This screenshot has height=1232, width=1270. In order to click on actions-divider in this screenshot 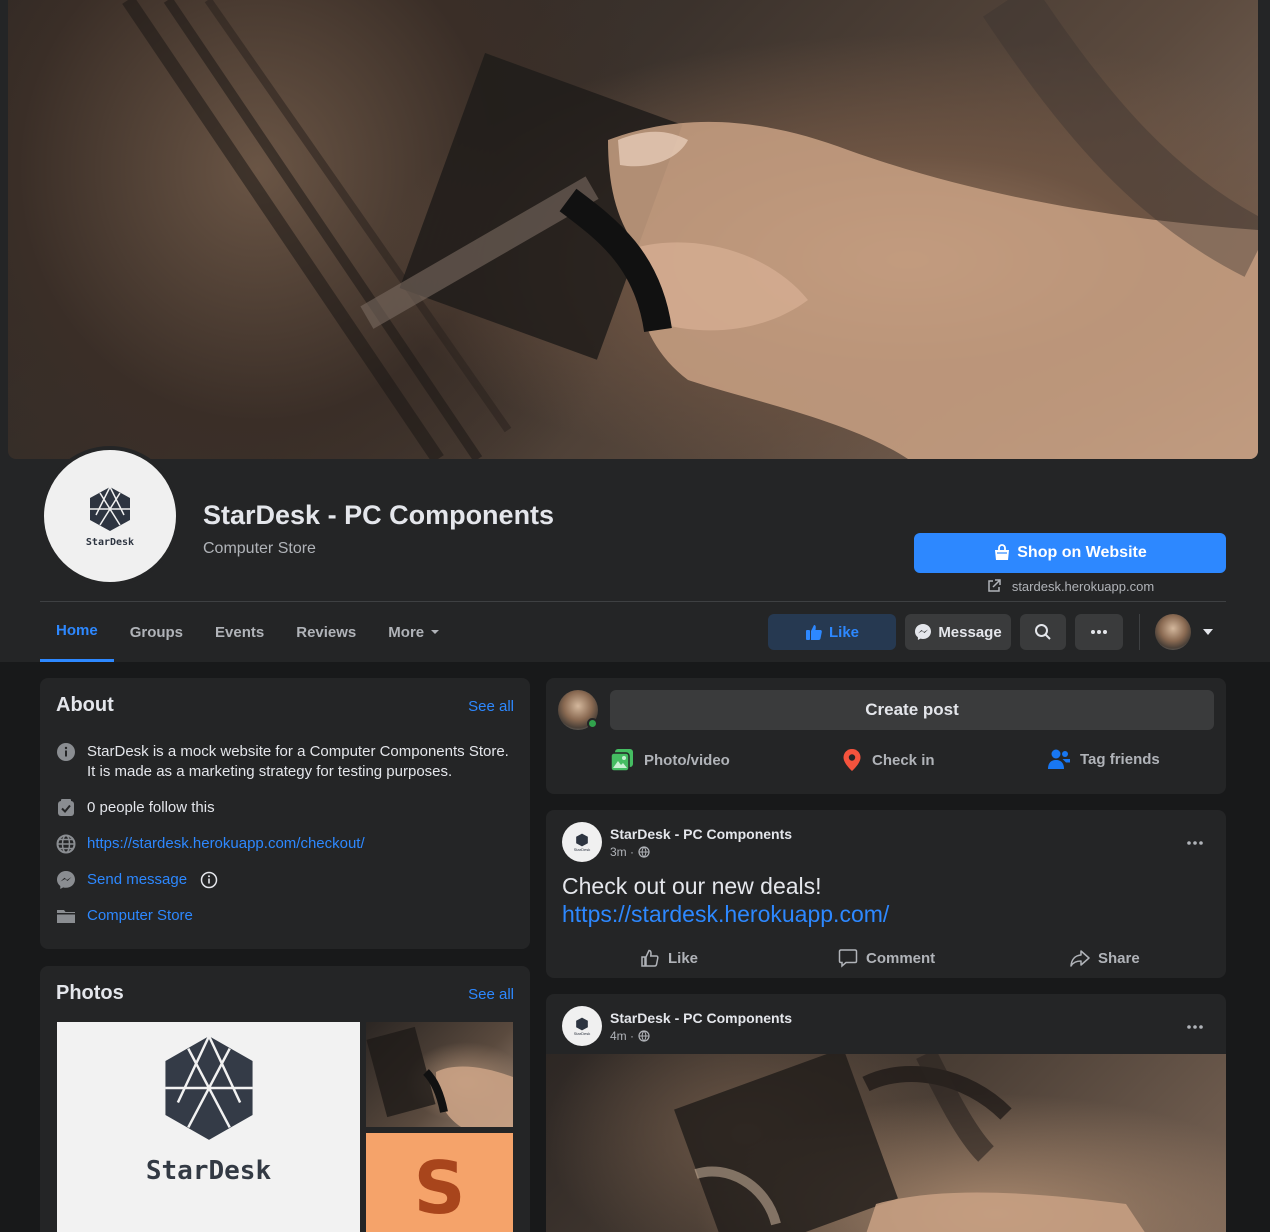, I will do `click(1139, 632)`.